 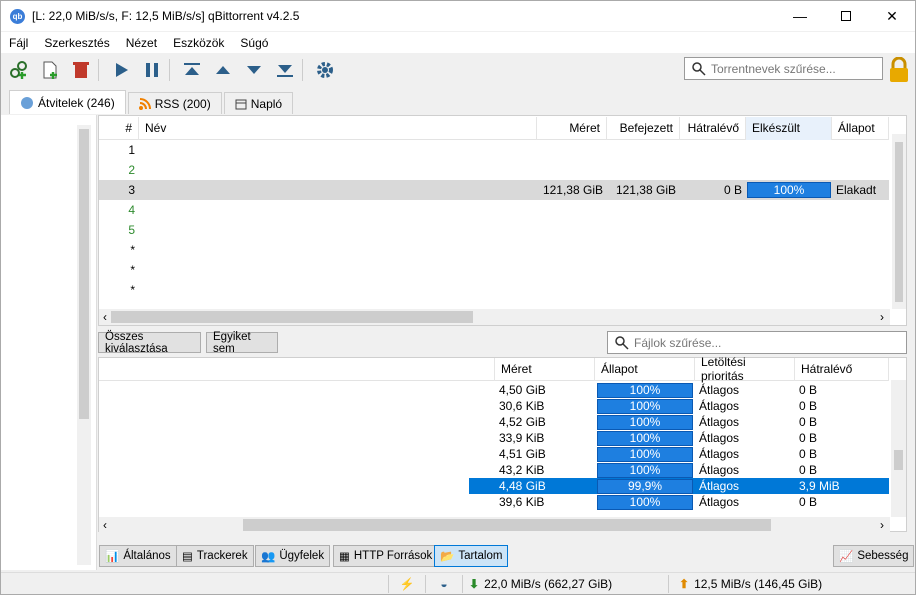 What do you see at coordinates (258, 103) in the screenshot?
I see `tab-log: Napló` at bounding box center [258, 103].